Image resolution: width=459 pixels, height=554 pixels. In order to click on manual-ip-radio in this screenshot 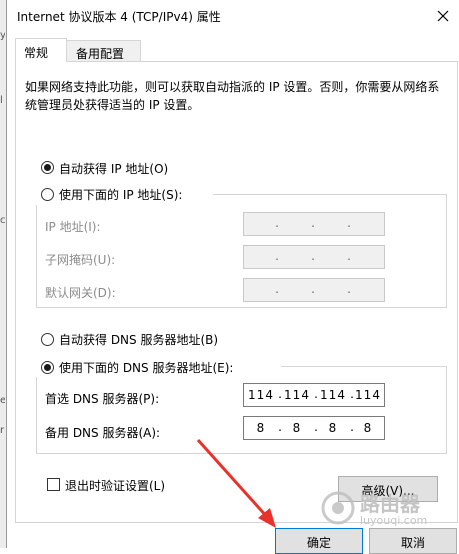, I will do `click(47, 194)`.